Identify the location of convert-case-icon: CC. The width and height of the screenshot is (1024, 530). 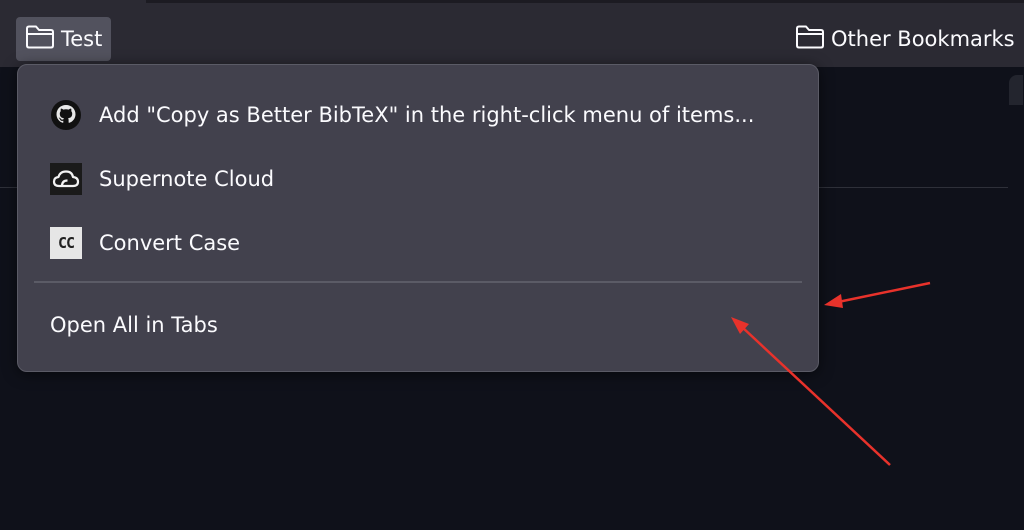
(66, 243).